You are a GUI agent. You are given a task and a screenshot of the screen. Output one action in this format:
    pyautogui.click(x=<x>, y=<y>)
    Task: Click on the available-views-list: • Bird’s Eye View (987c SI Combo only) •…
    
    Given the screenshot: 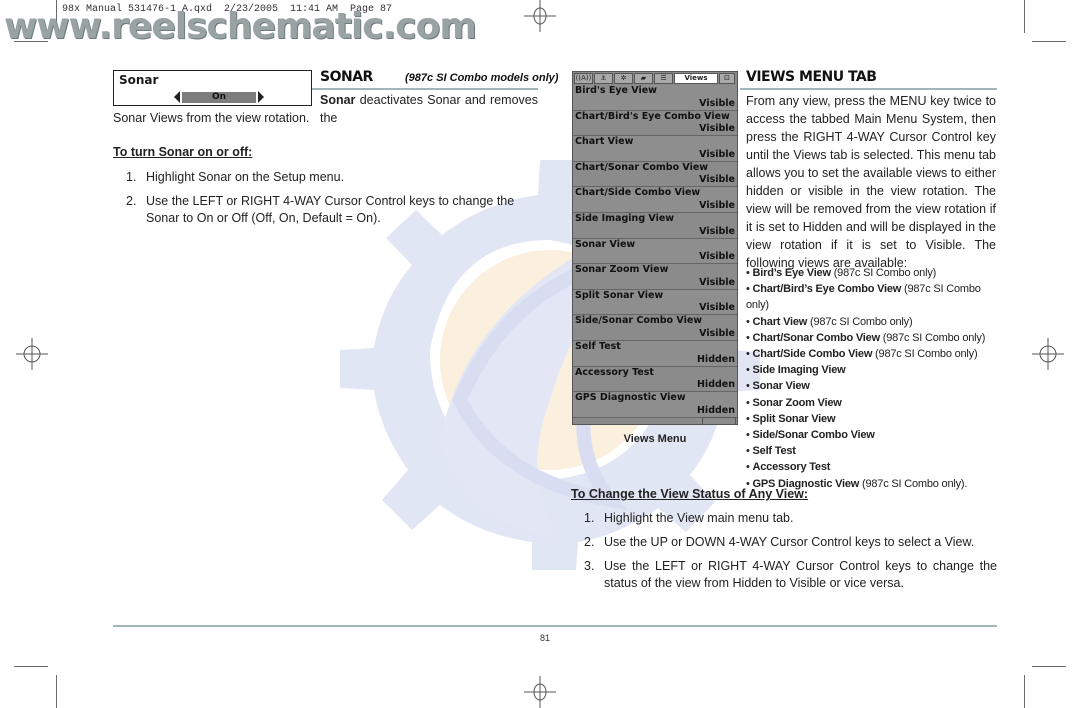 What is the action you would take?
    pyautogui.click(x=872, y=378)
    